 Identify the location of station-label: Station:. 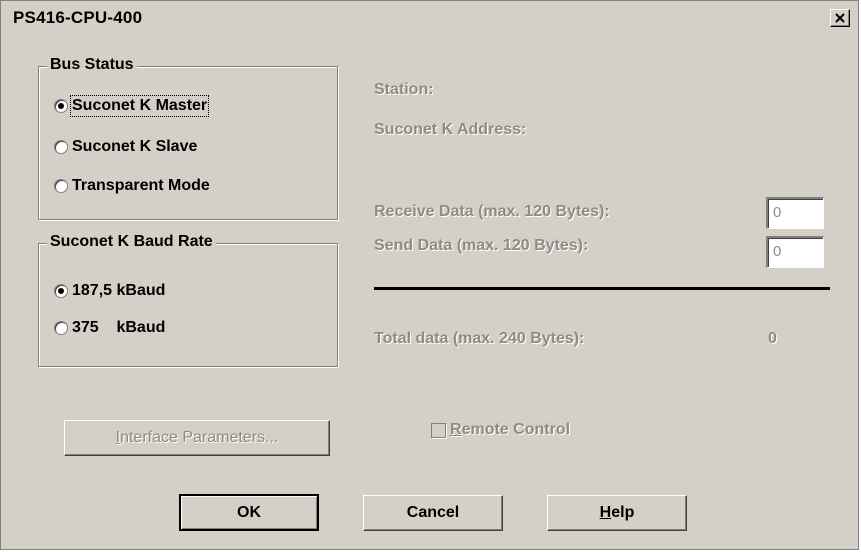
(404, 89).